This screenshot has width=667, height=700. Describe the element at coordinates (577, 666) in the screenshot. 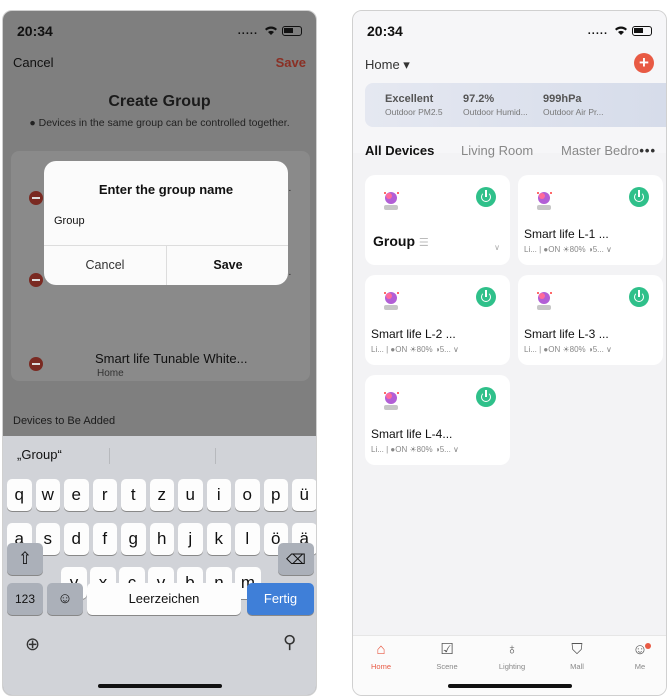

I see `nav-label: Mall` at that location.